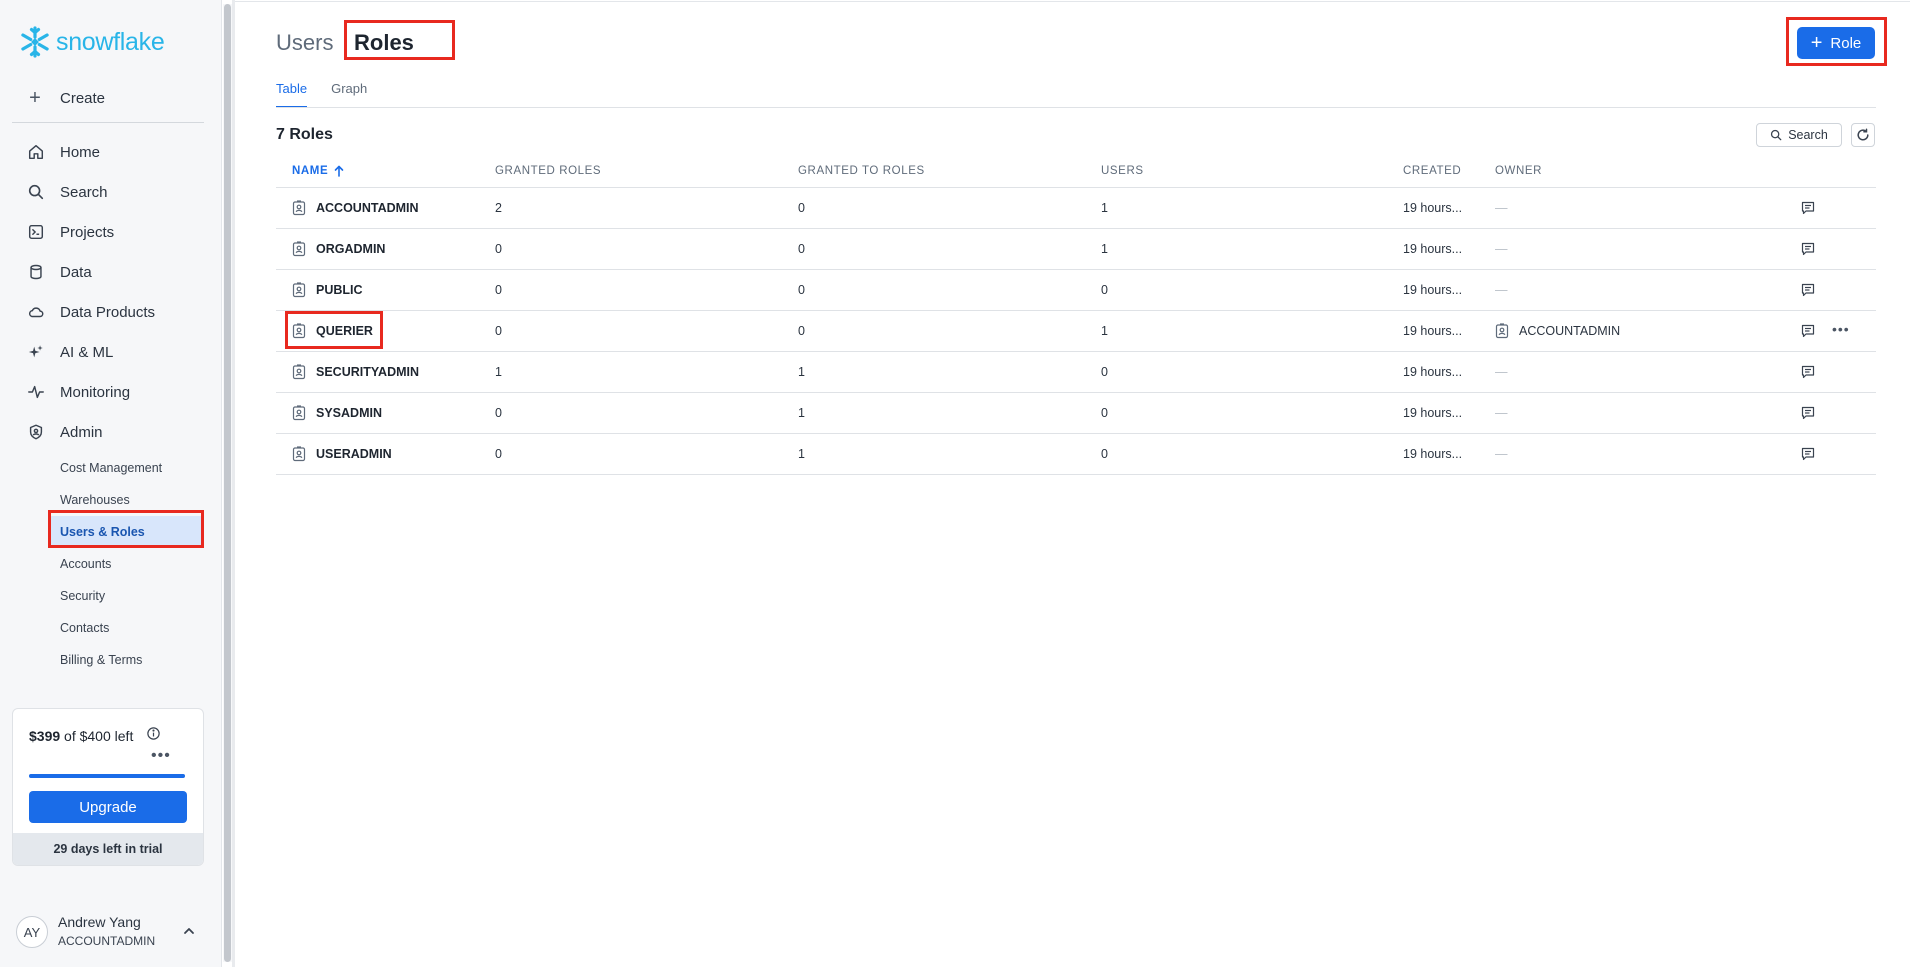 The height and width of the screenshot is (967, 1910). Describe the element at coordinates (95, 392) in the screenshot. I see `sidebar-item-label: Monitoring` at that location.